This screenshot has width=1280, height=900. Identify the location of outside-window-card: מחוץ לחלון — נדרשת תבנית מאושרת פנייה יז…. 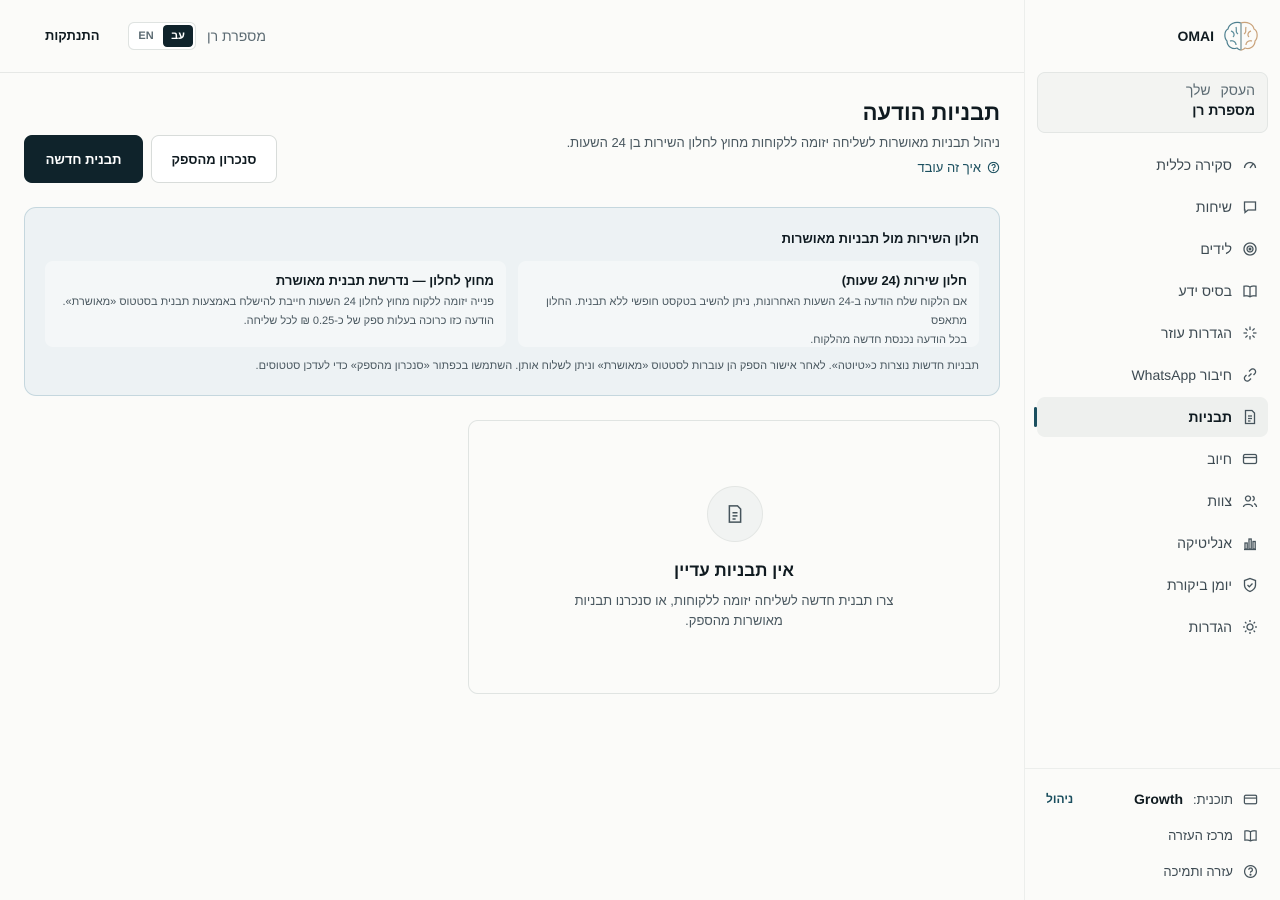
(275, 304).